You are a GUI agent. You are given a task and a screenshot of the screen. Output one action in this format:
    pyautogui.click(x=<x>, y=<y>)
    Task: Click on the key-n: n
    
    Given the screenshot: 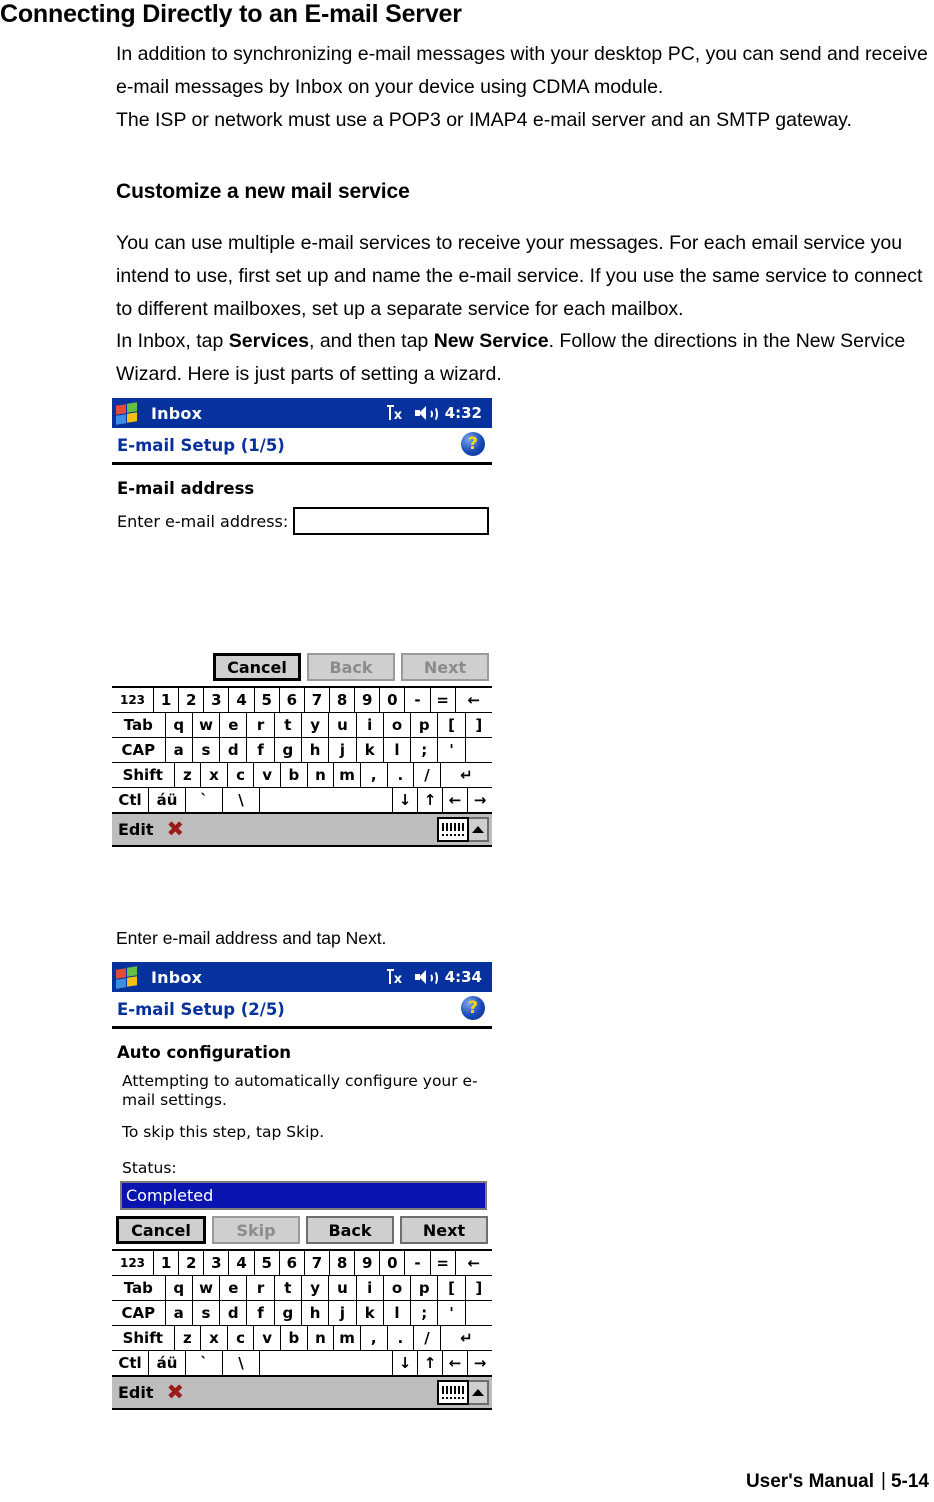 What is the action you would take?
    pyautogui.click(x=321, y=775)
    